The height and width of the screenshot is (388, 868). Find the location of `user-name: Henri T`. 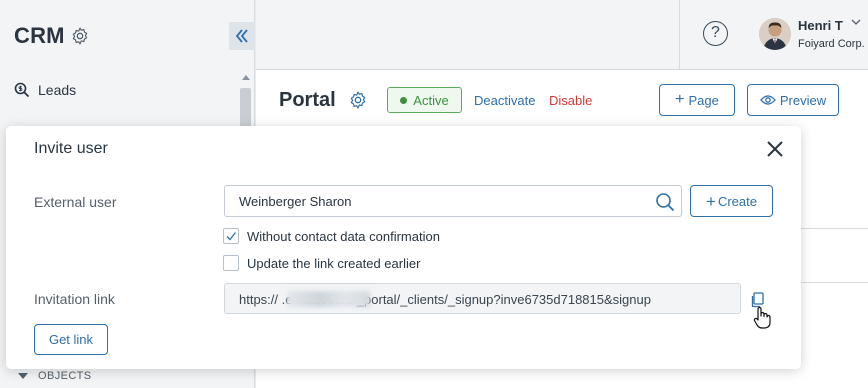

user-name: Henri T is located at coordinates (820, 25).